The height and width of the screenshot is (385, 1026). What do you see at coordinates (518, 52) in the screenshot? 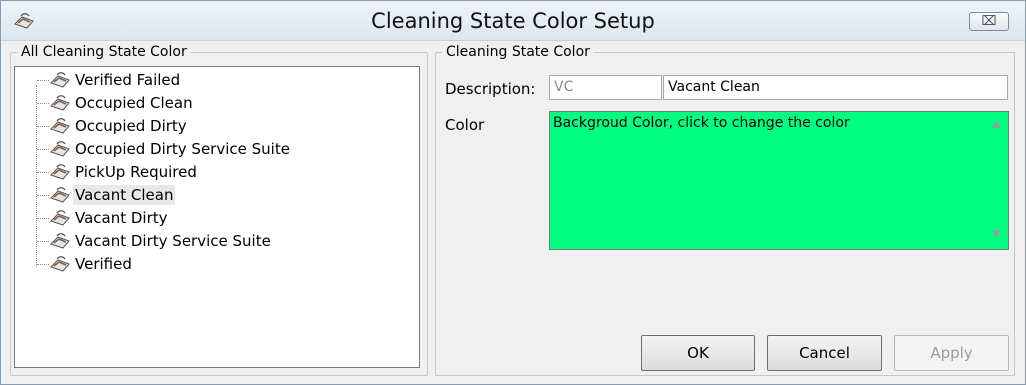
I see `state-color-legend: Cleaning State Color` at bounding box center [518, 52].